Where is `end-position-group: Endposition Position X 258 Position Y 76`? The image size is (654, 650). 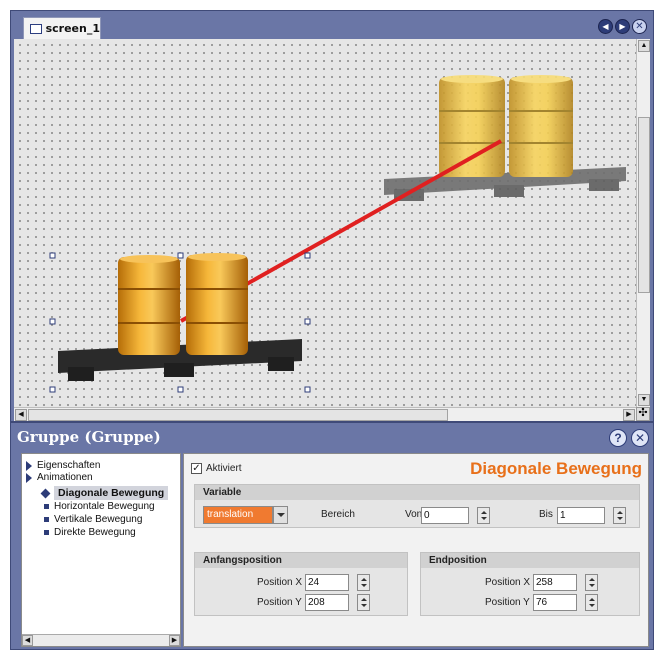 end-position-group: Endposition Position X 258 Position Y 76 is located at coordinates (530, 584).